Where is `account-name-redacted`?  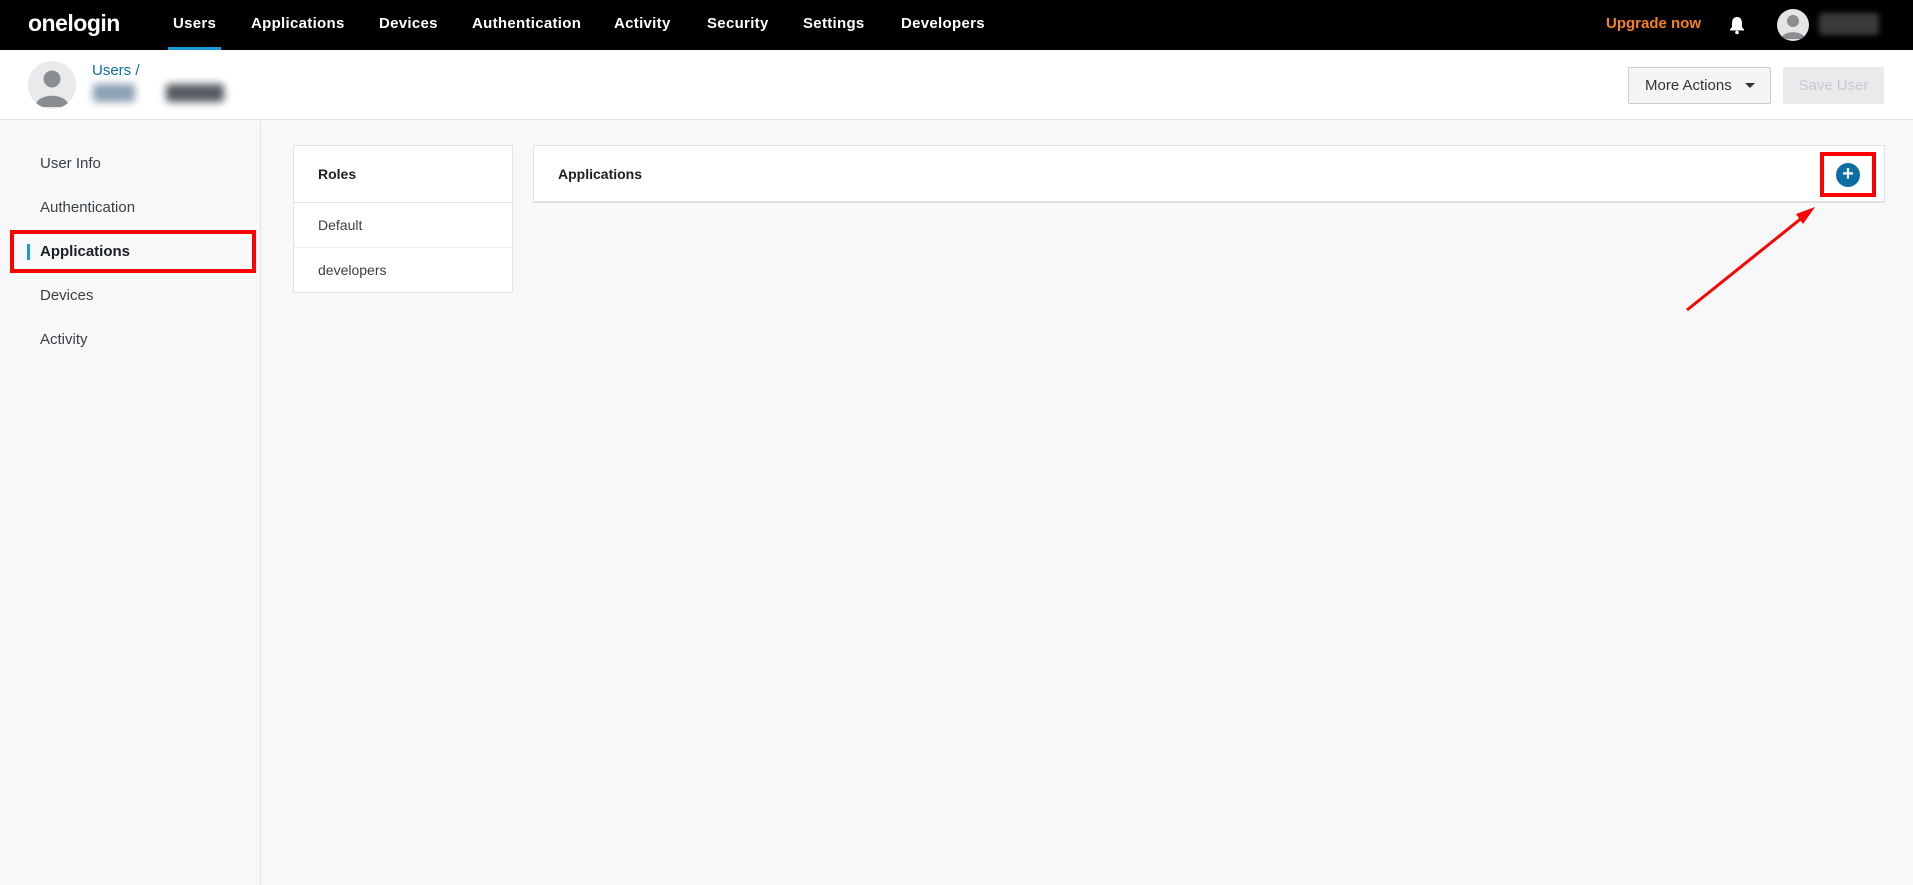
account-name-redacted is located at coordinates (1849, 24).